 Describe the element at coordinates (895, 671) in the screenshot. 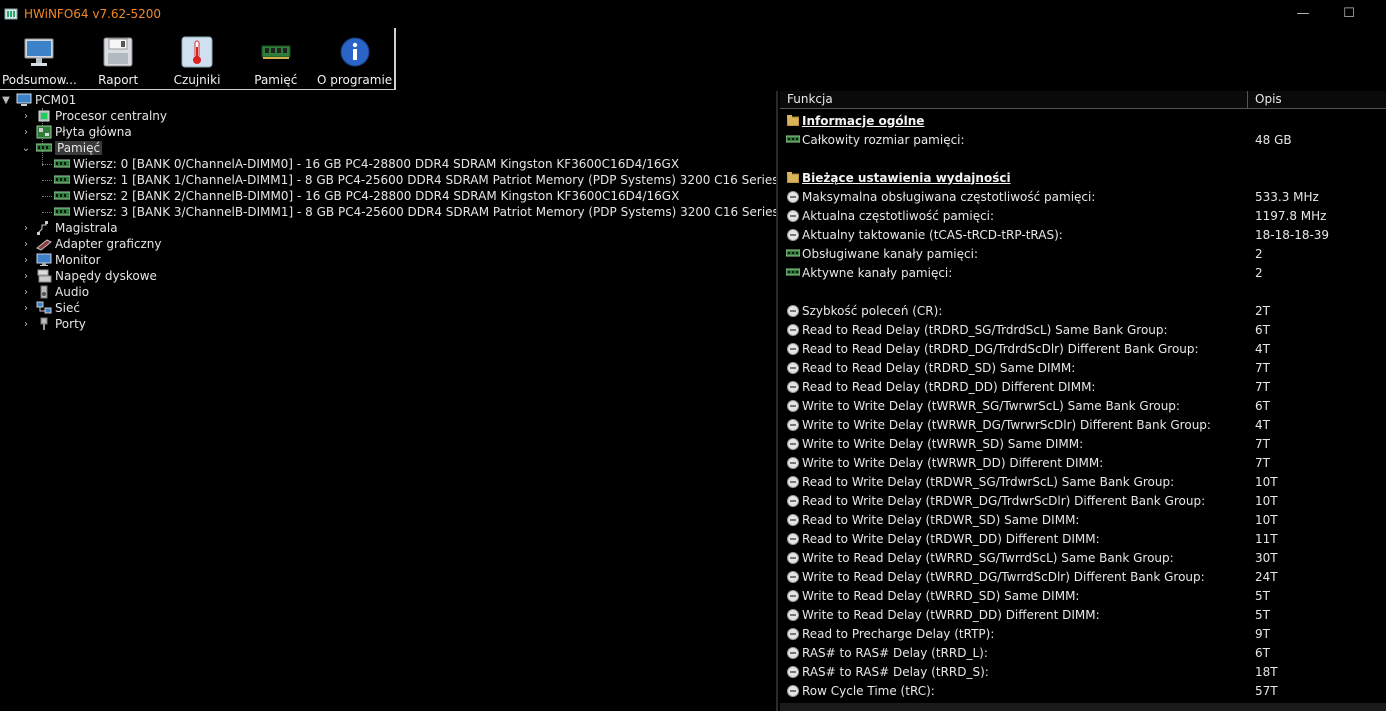

I see `detail-row-name: RAS# to RAS# Delay (tRRD_S):` at that location.